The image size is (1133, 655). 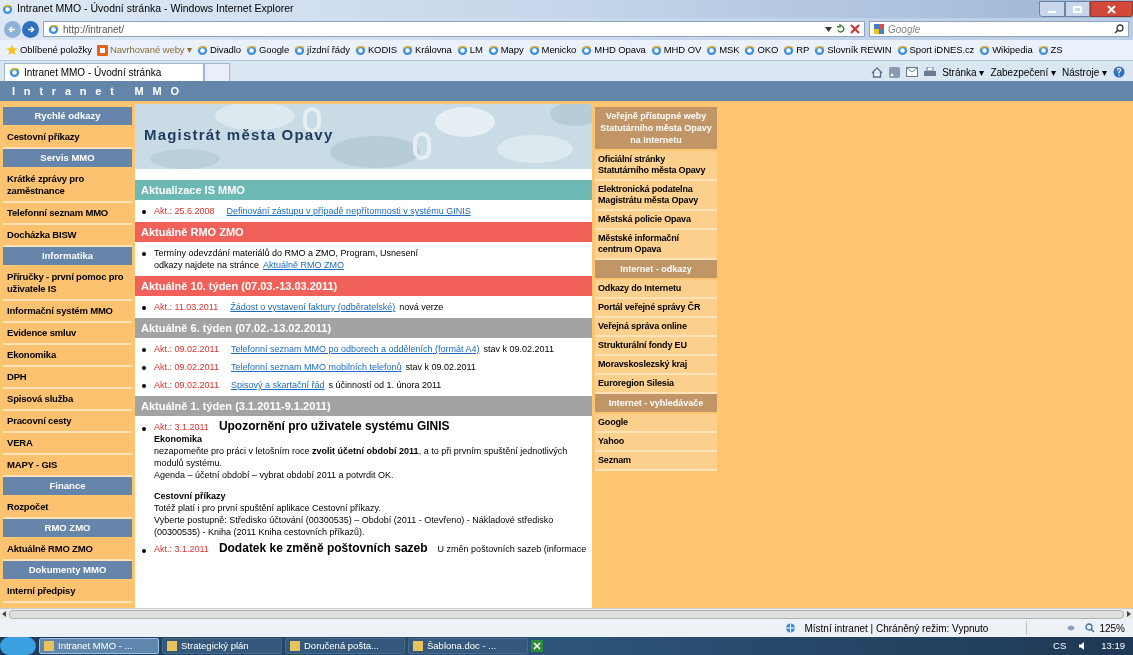 I want to click on sidebar-link: Moravskoslezský kraj, so click(x=656, y=365).